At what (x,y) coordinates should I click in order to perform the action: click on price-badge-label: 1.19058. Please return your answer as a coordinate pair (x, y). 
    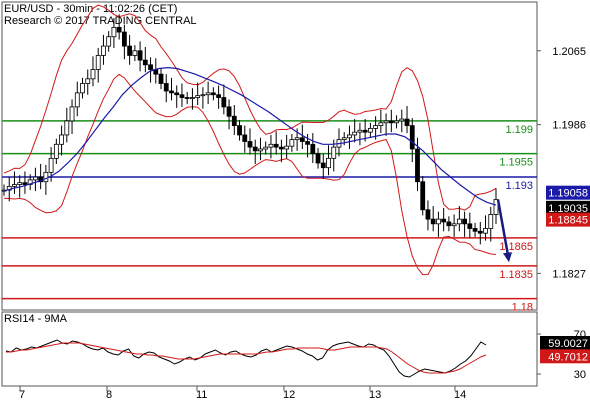
    Looking at the image, I should click on (568, 194).